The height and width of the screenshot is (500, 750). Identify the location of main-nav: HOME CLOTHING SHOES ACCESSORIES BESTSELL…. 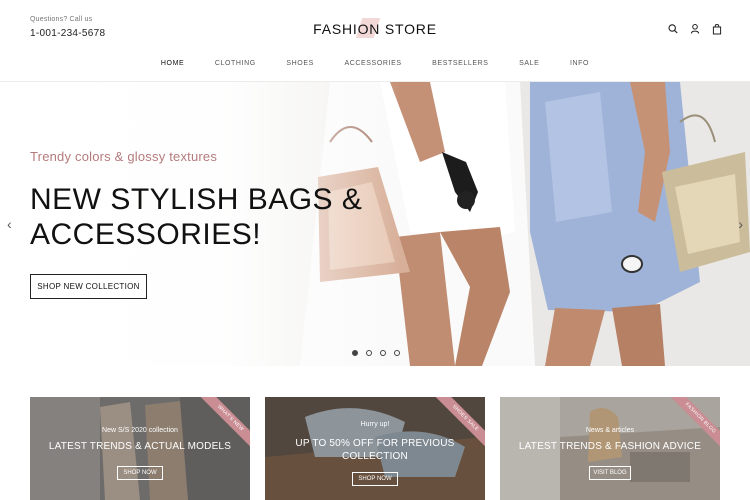
(375, 63).